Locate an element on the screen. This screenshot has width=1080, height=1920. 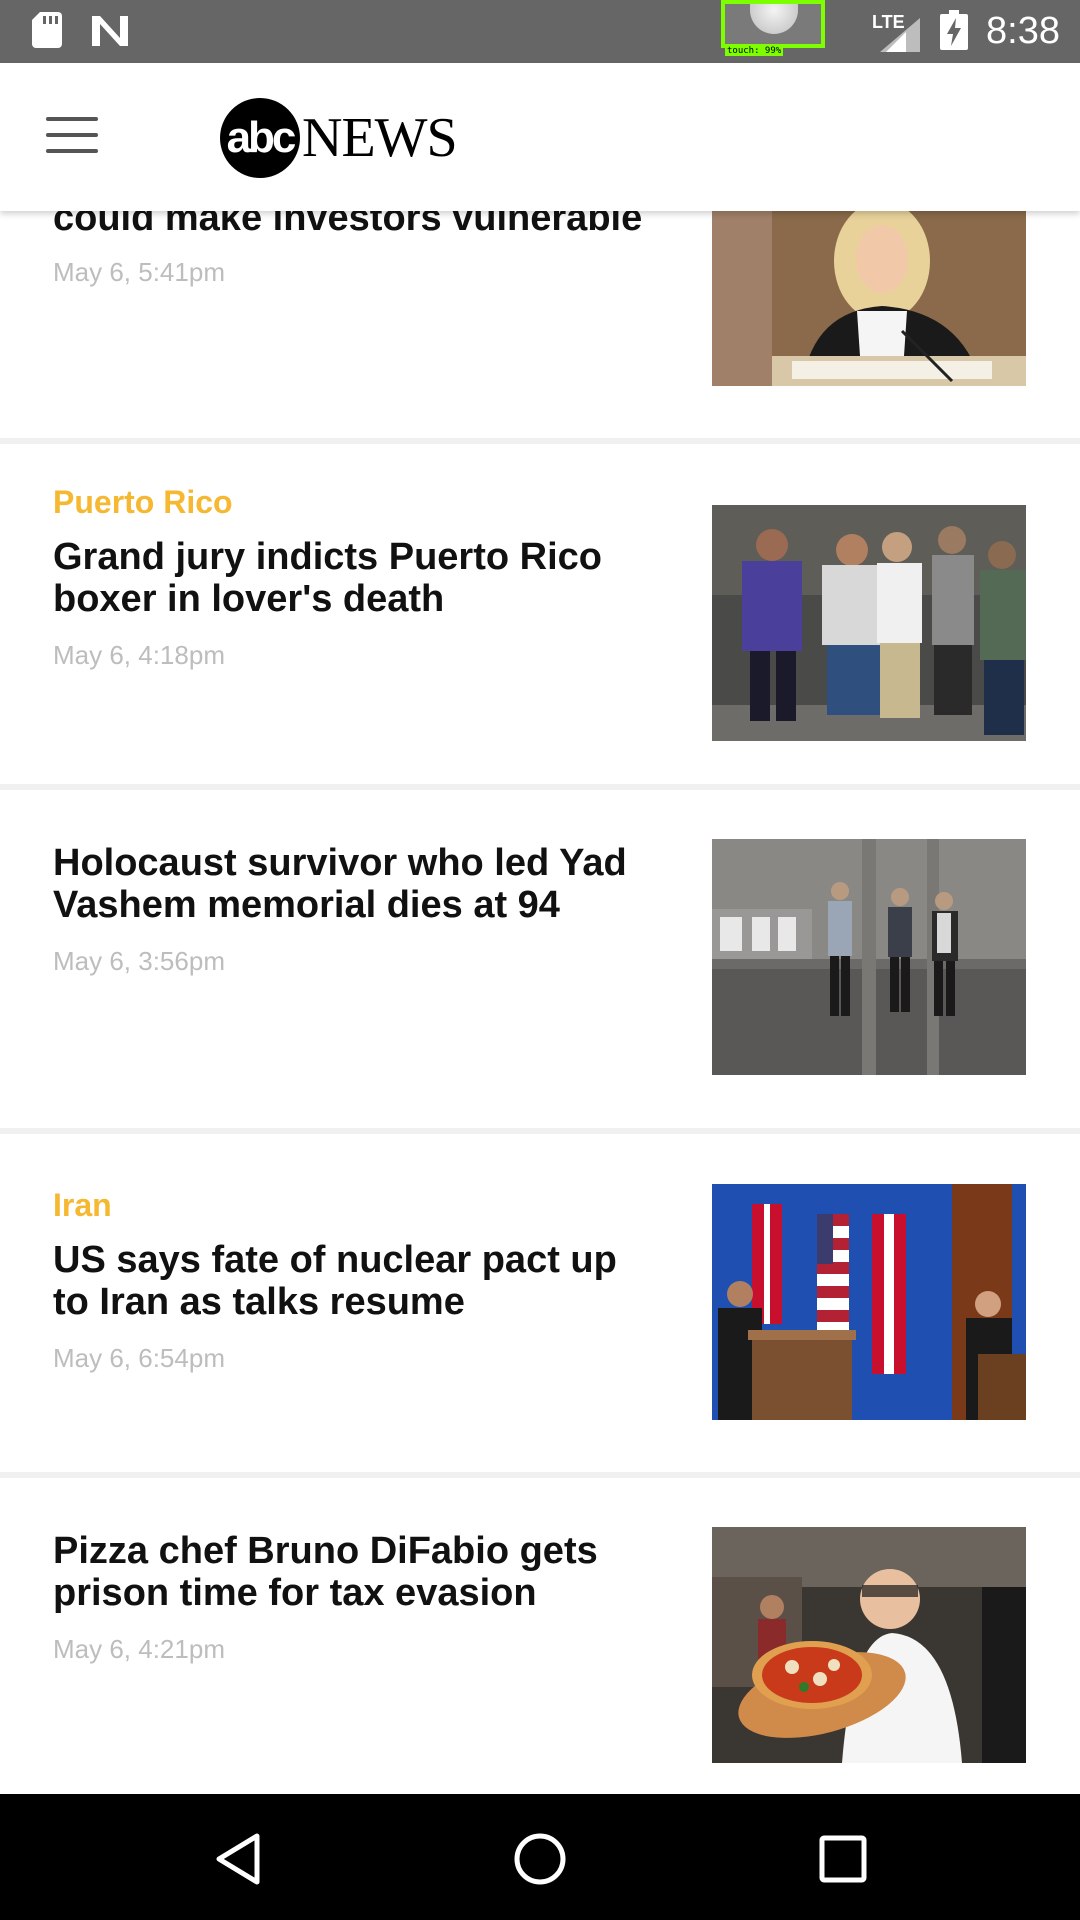
sd-card-icon is located at coordinates (47, 30).